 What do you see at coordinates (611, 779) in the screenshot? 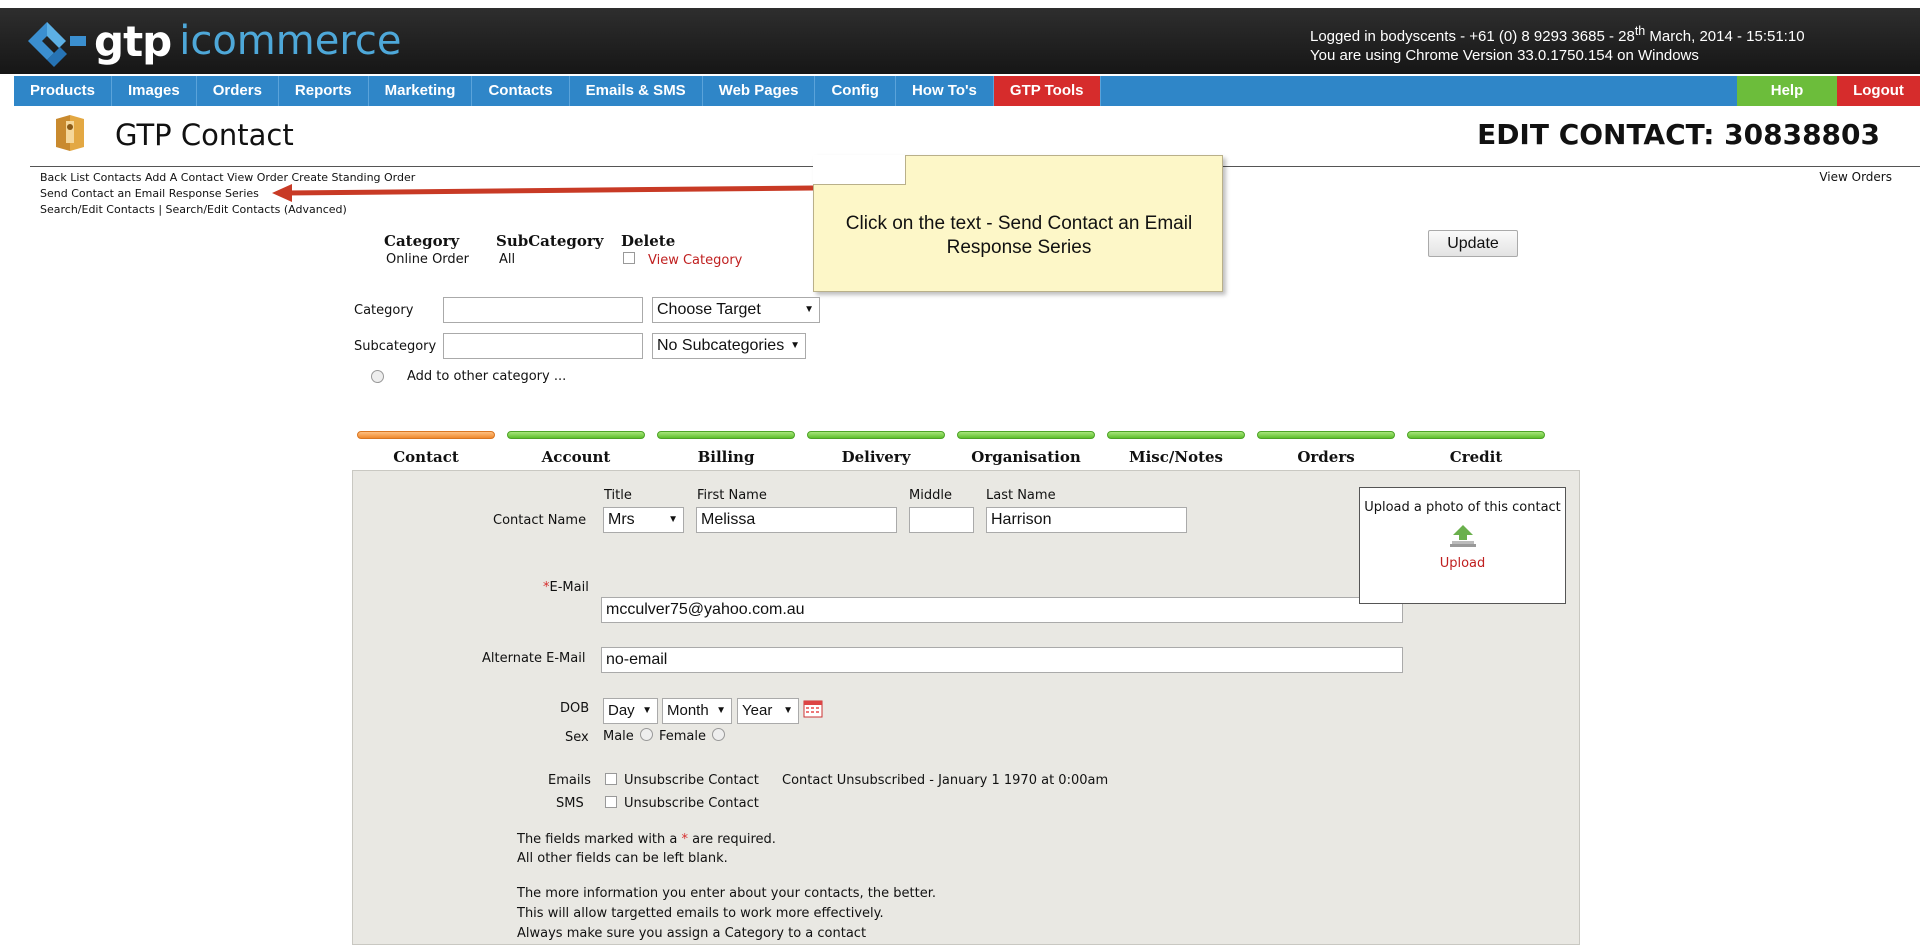
I see `email-unsubscribe-checkbox` at bounding box center [611, 779].